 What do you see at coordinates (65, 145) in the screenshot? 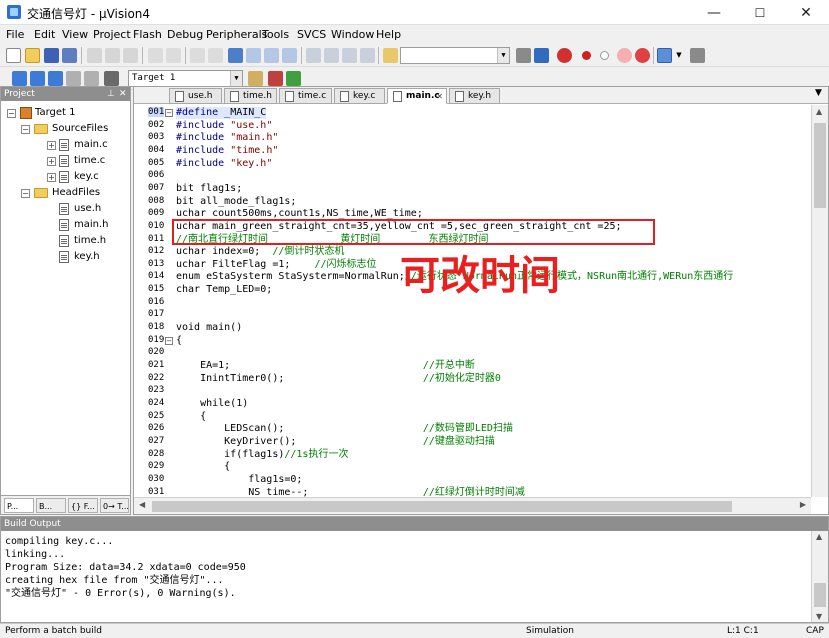
I see `tree-item-main-c: + main.c` at bounding box center [65, 145].